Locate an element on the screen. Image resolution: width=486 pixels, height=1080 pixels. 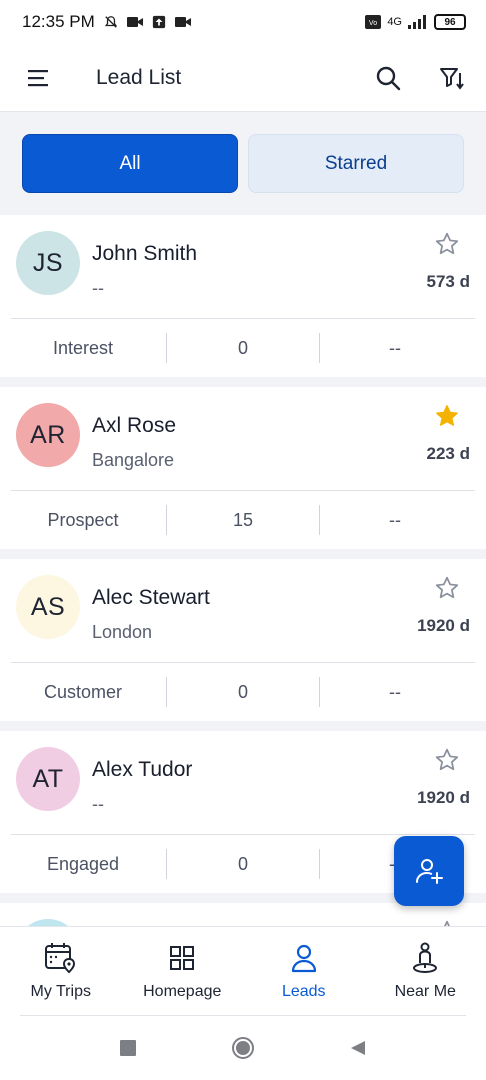
person-pin-icon is located at coordinates (425, 957).